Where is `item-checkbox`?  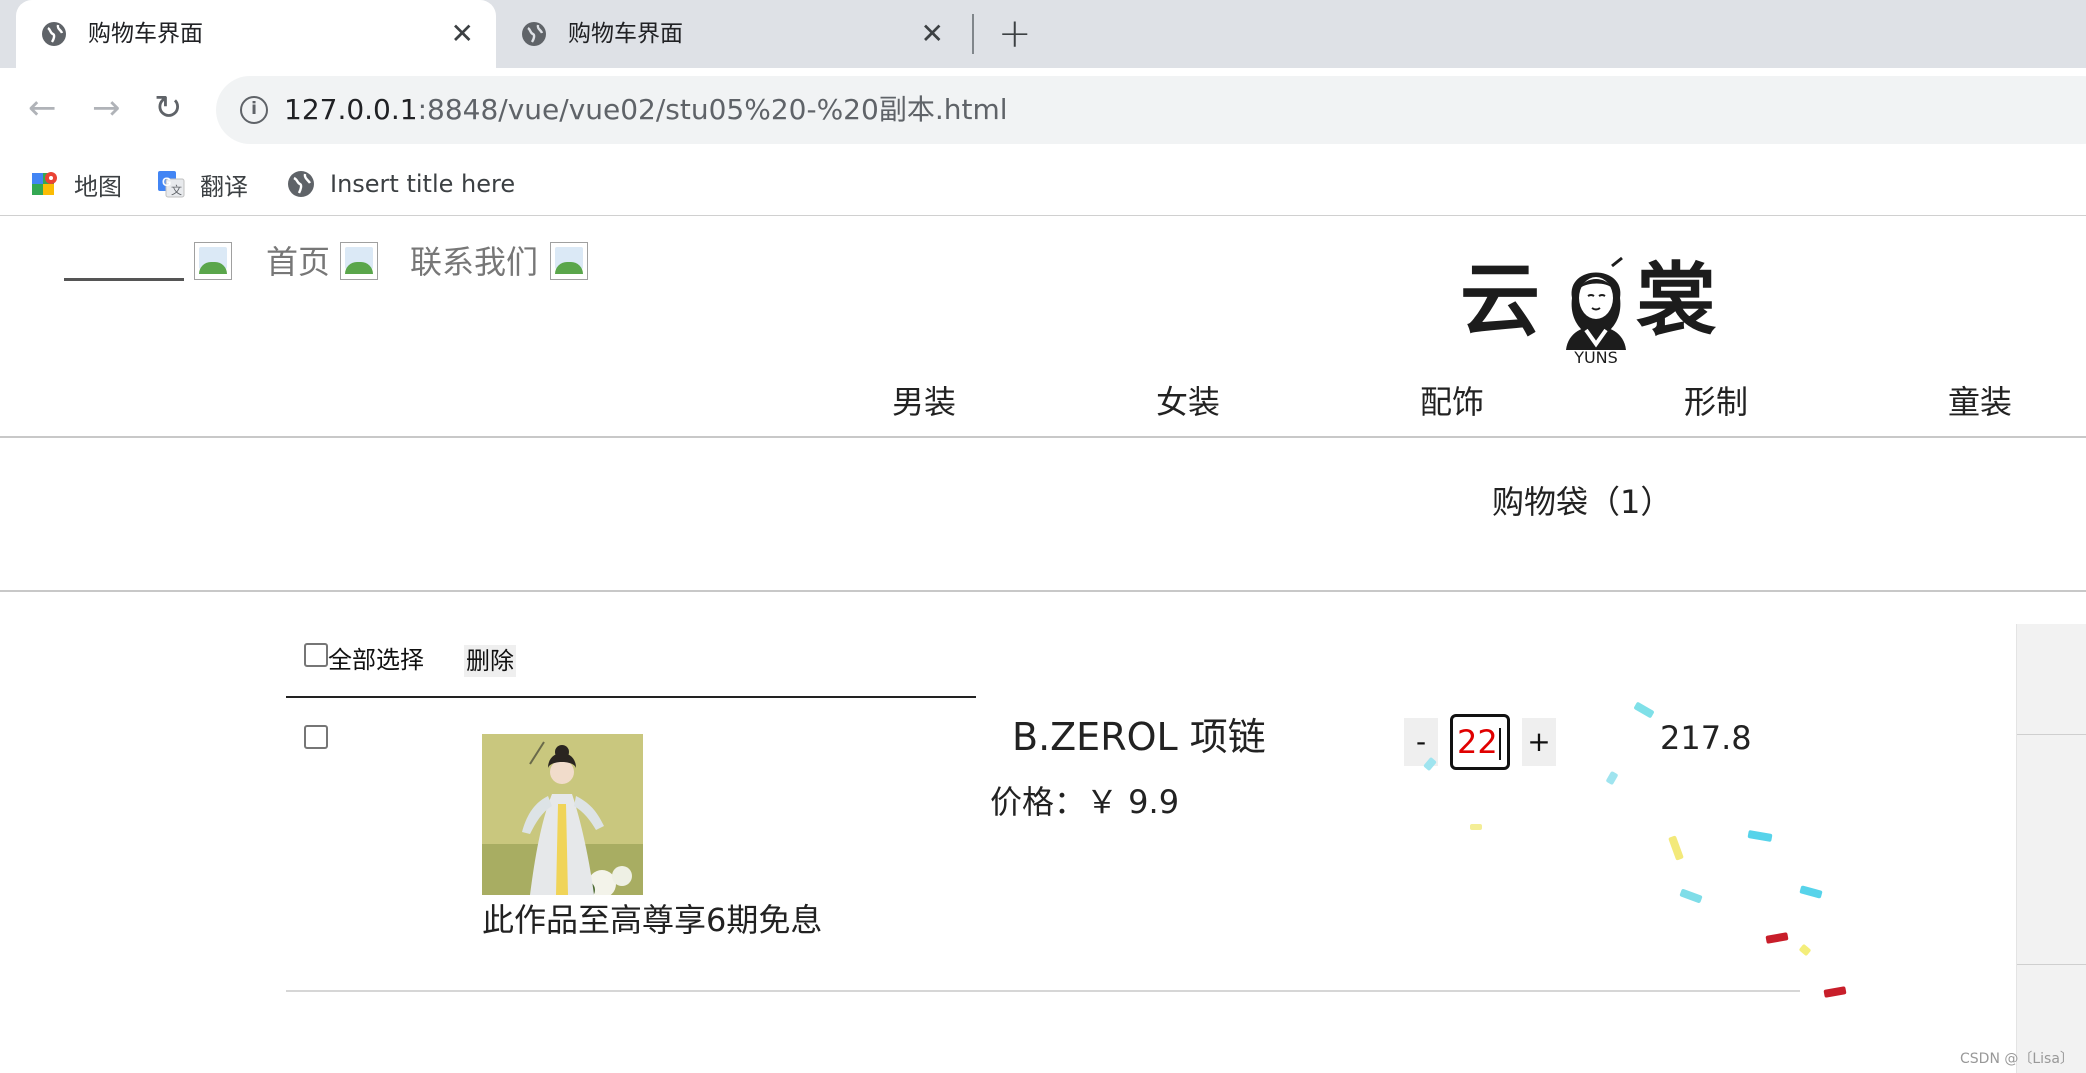
item-checkbox is located at coordinates (316, 737).